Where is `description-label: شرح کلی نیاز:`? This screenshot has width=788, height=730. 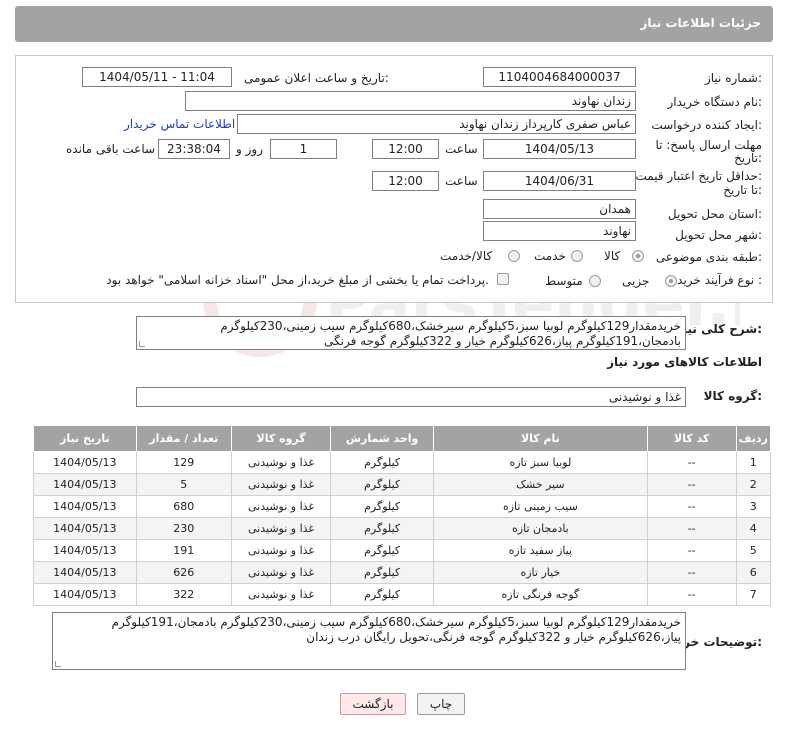
description-label: شرح کلی نیاز: is located at coordinates (719, 329).